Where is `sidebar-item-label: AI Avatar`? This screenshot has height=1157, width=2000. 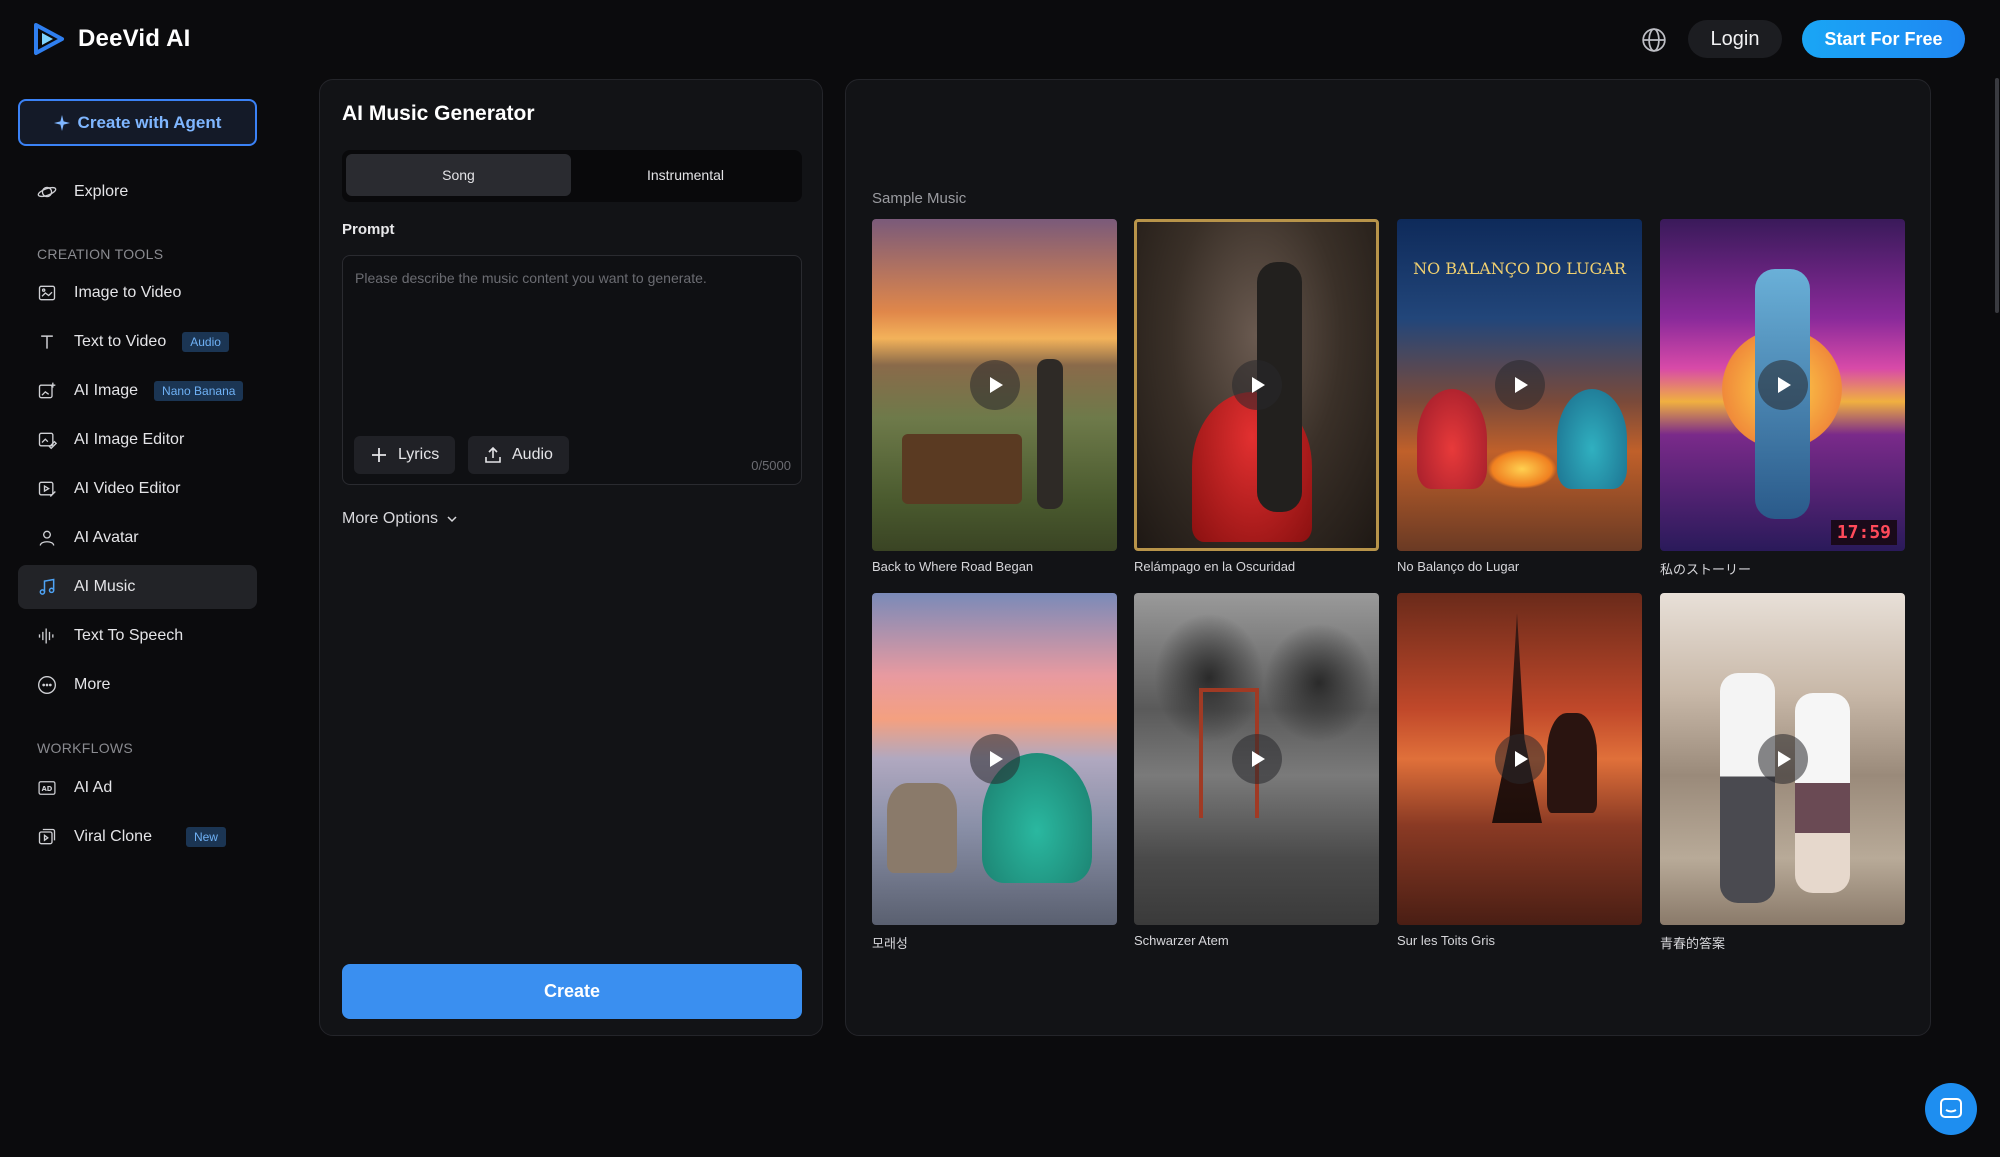
sidebar-item-label: AI Avatar is located at coordinates (106, 537).